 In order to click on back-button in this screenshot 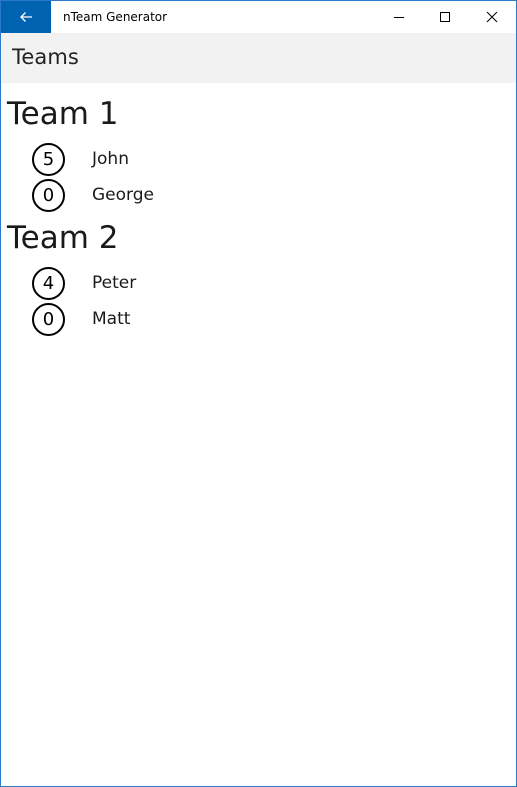, I will do `click(26, 17)`.